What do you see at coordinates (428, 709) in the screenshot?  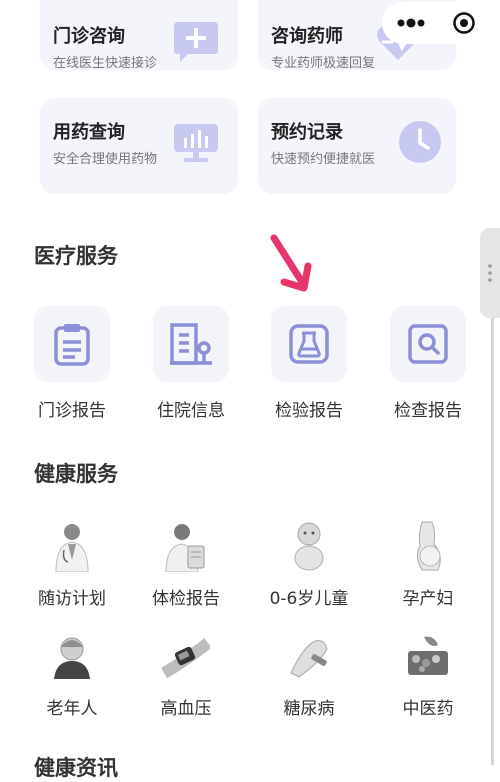 I see `health-label: 中医药` at bounding box center [428, 709].